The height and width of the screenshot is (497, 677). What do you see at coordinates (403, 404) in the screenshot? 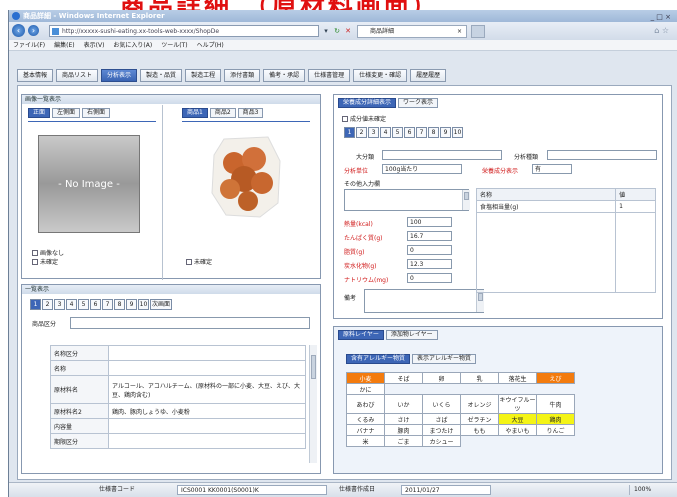
I see `allergen-cell: いか` at bounding box center [403, 404].